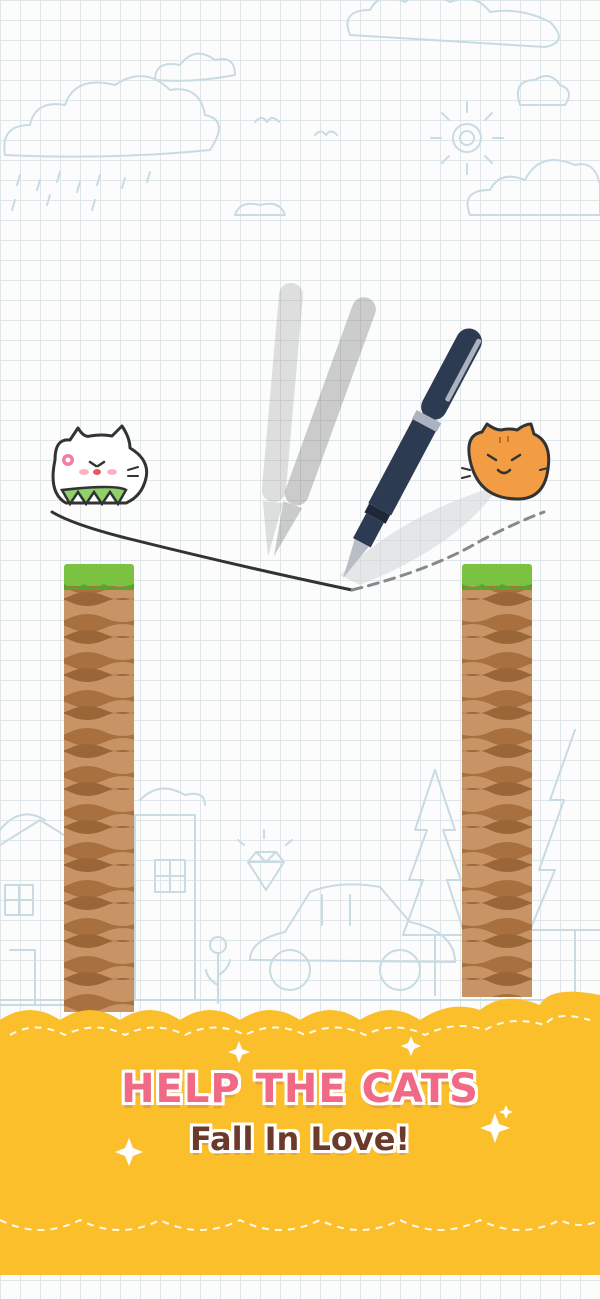  I want to click on subline-text: Fall In Love!, so click(299, 1139).